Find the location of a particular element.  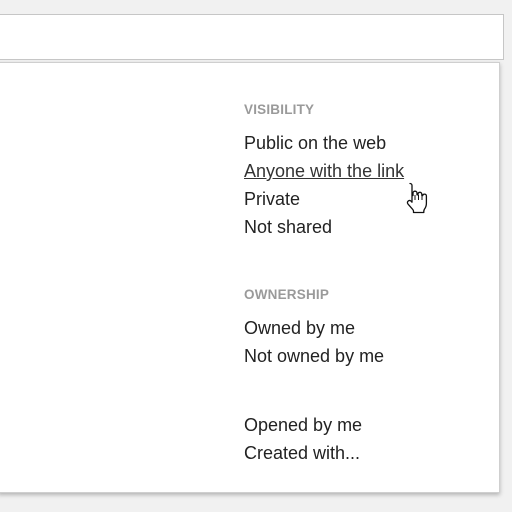

filter-anyone-with-link: Anyone with the link is located at coordinates (324, 171).